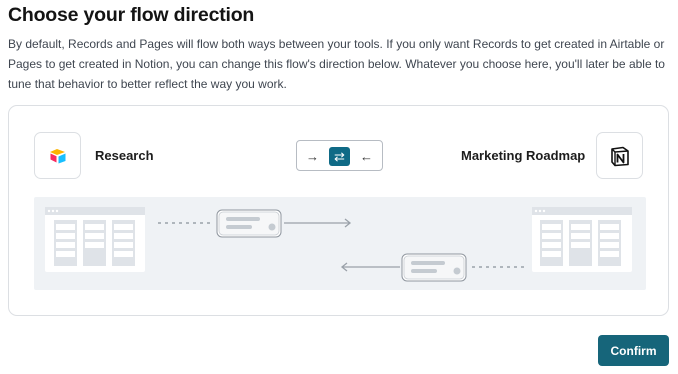  I want to click on airtable-logo-icon, so click(57, 155).